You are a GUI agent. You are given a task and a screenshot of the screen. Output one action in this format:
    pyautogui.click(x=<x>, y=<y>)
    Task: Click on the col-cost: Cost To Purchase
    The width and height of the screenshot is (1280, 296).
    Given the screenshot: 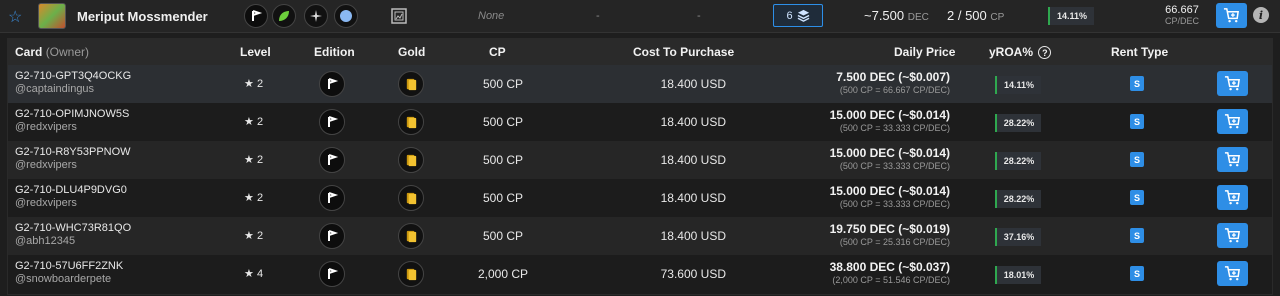 What is the action you would take?
    pyautogui.click(x=683, y=52)
    